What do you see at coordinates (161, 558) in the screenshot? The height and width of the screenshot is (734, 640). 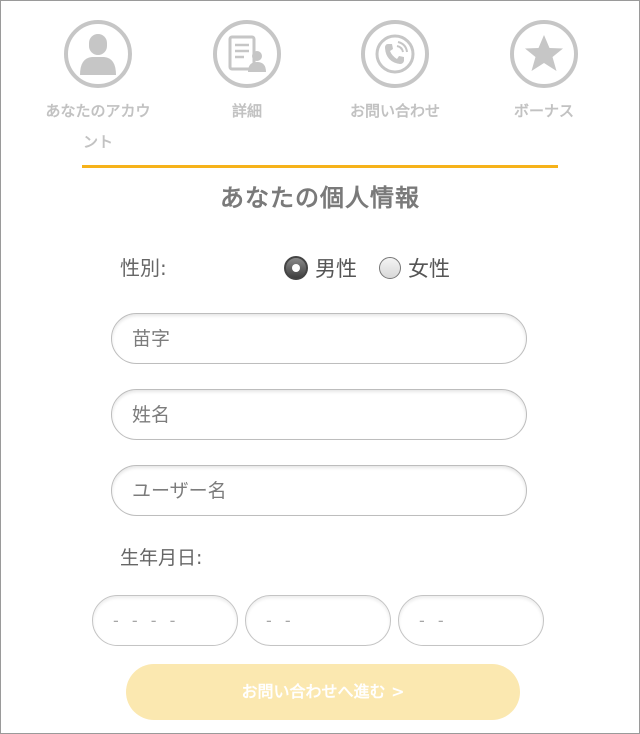 I see `dob-label: 生年月日:` at bounding box center [161, 558].